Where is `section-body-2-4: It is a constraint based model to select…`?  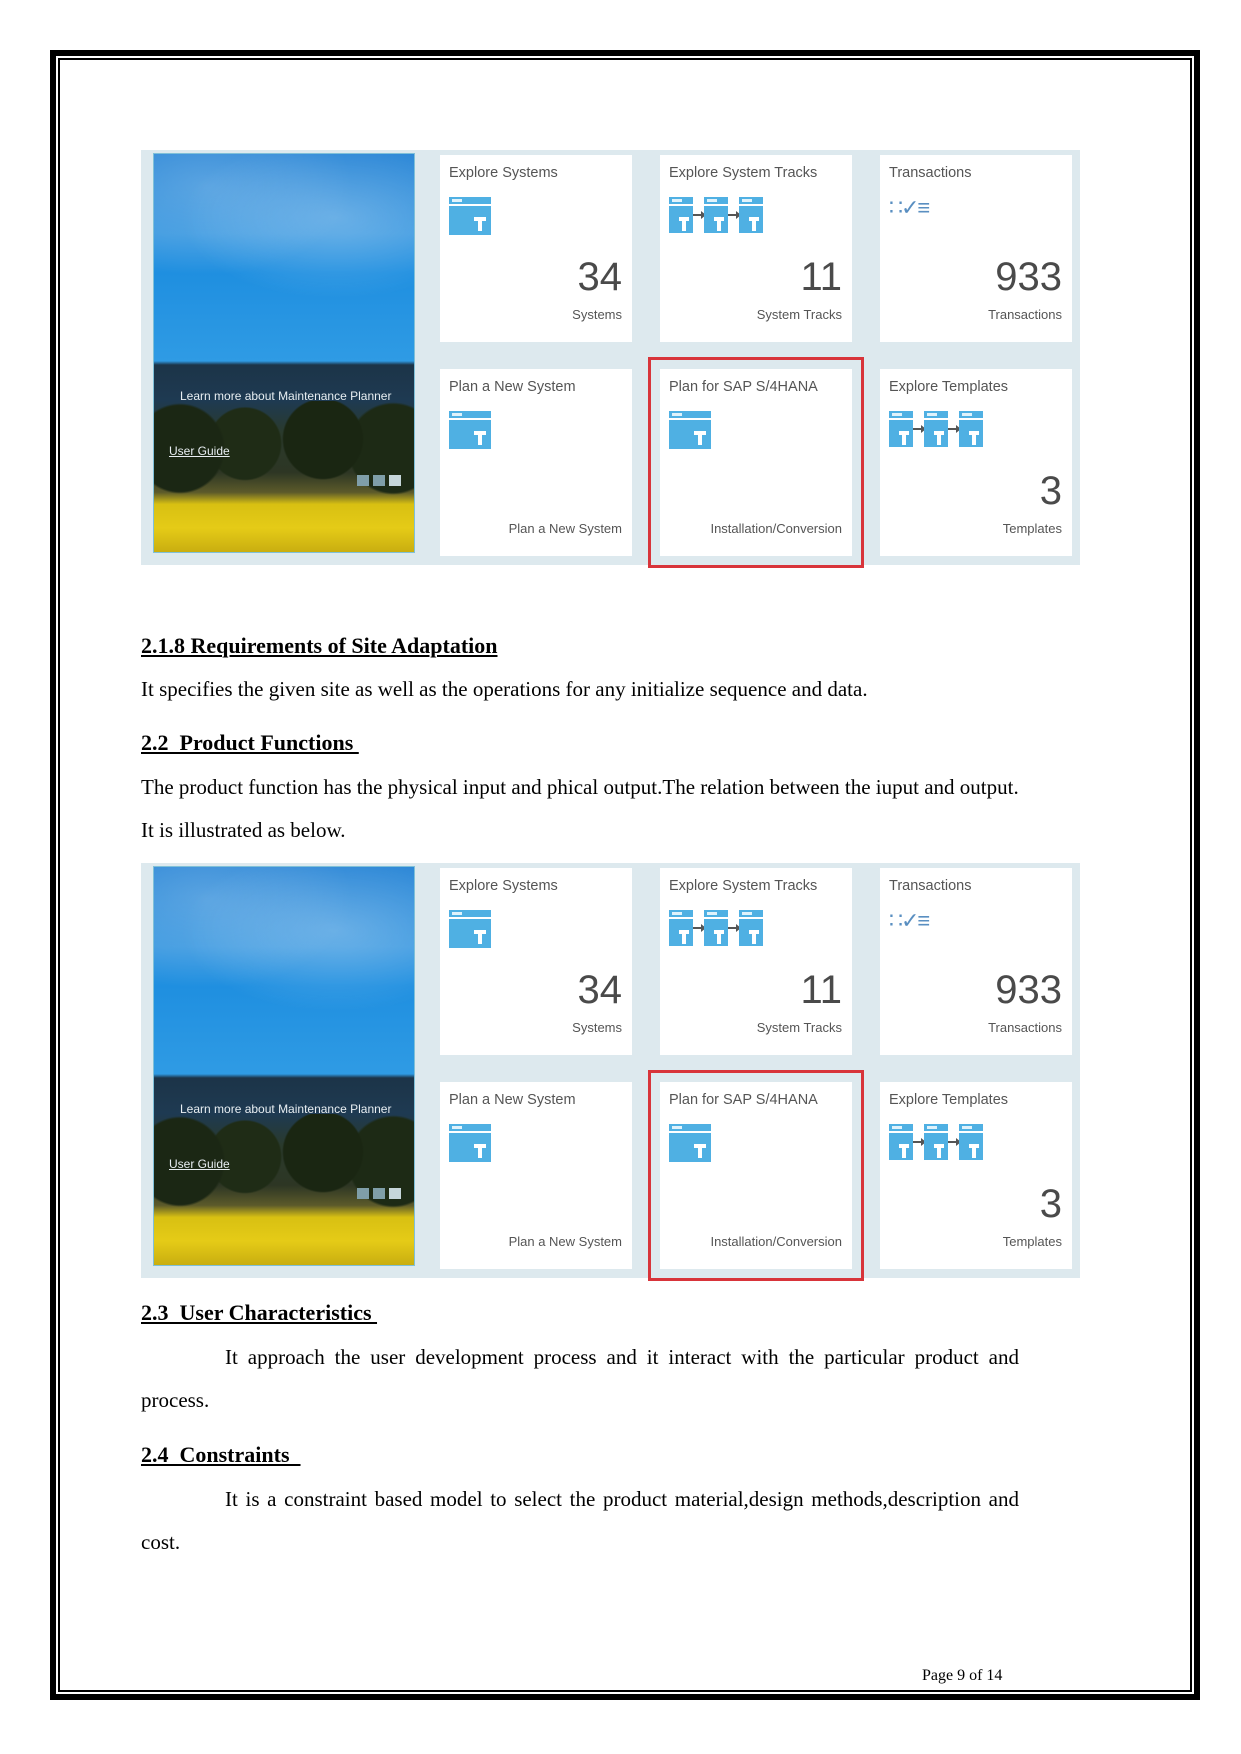 section-body-2-4: It is a constraint based model to select… is located at coordinates (580, 1520).